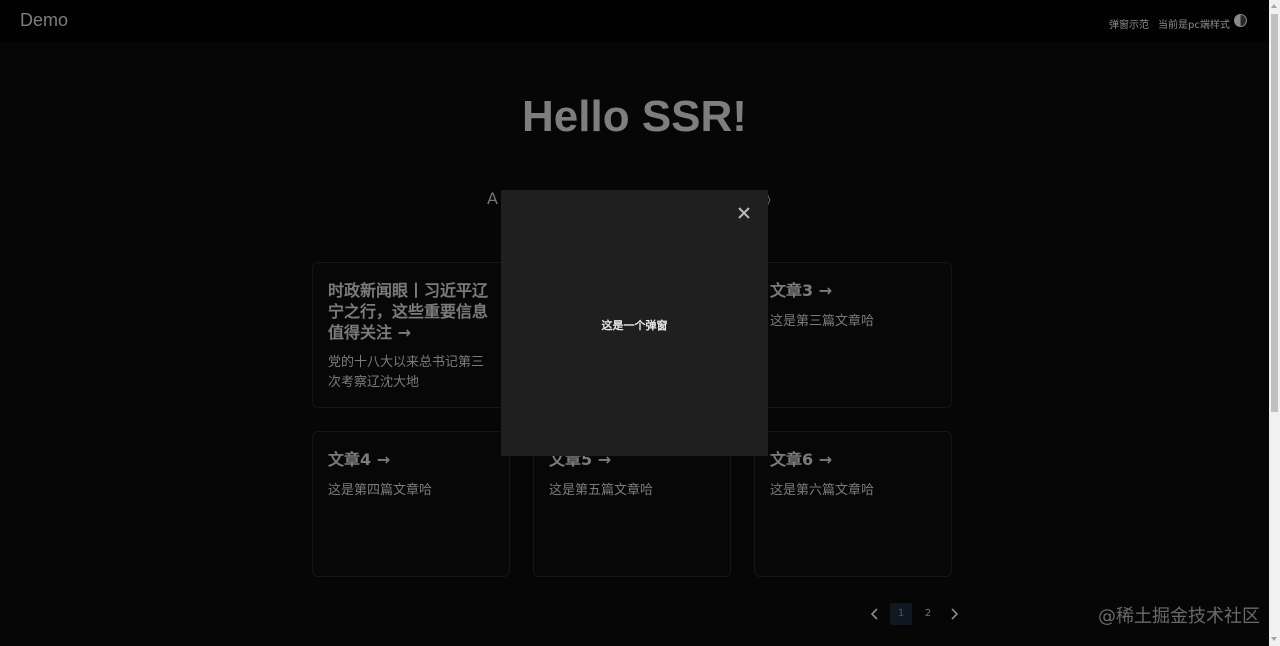  What do you see at coordinates (875, 614) in the screenshot?
I see `chevron-left-icon` at bounding box center [875, 614].